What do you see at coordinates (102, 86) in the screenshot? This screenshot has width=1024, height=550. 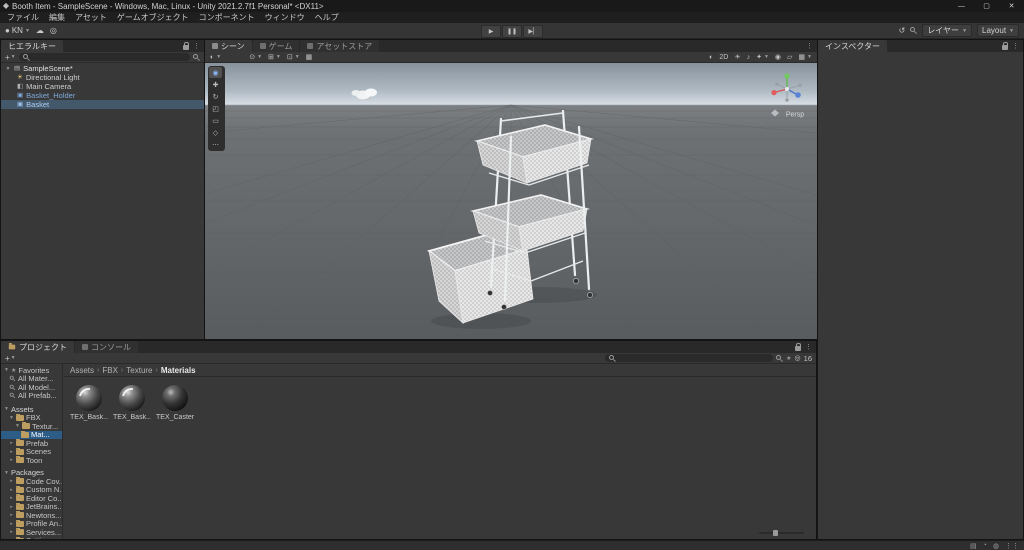 I see `hierarchy-item-main-camera: ◧ Main Camera` at bounding box center [102, 86].